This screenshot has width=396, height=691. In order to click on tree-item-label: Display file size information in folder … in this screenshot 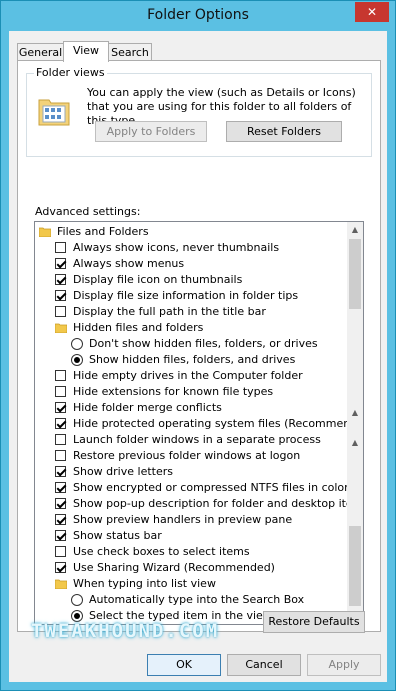, I will do `click(186, 295)`.